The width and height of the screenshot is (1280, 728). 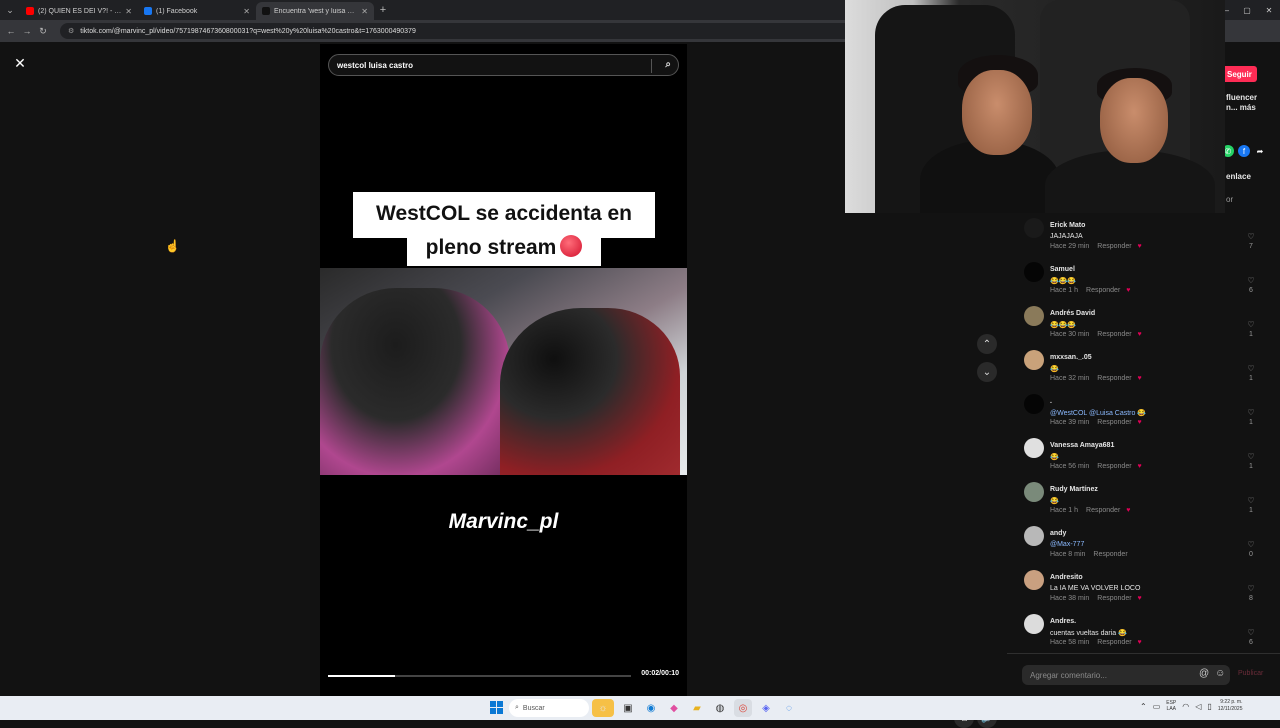 What do you see at coordinates (11, 31) in the screenshot?
I see `back-icon: ←` at bounding box center [11, 31].